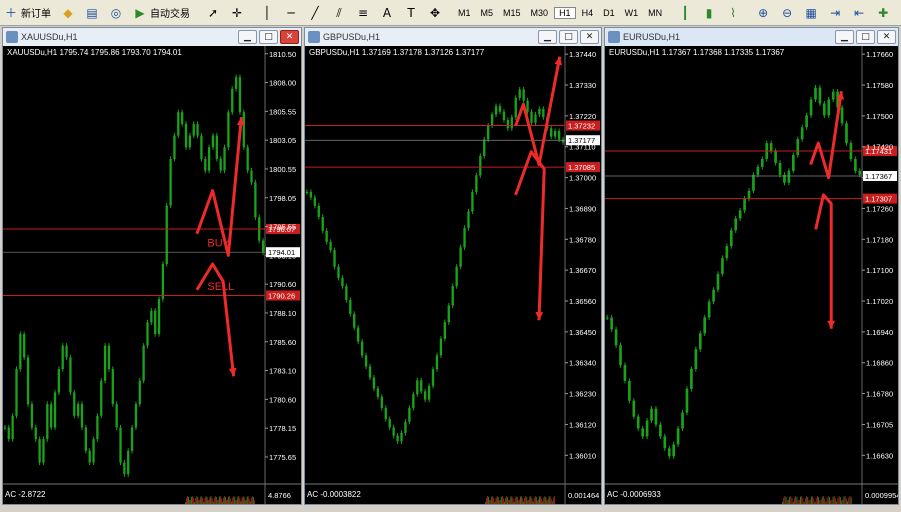 Image resolution: width=901 pixels, height=512 pixels. I want to click on vertical-line-tool: │, so click(267, 13).